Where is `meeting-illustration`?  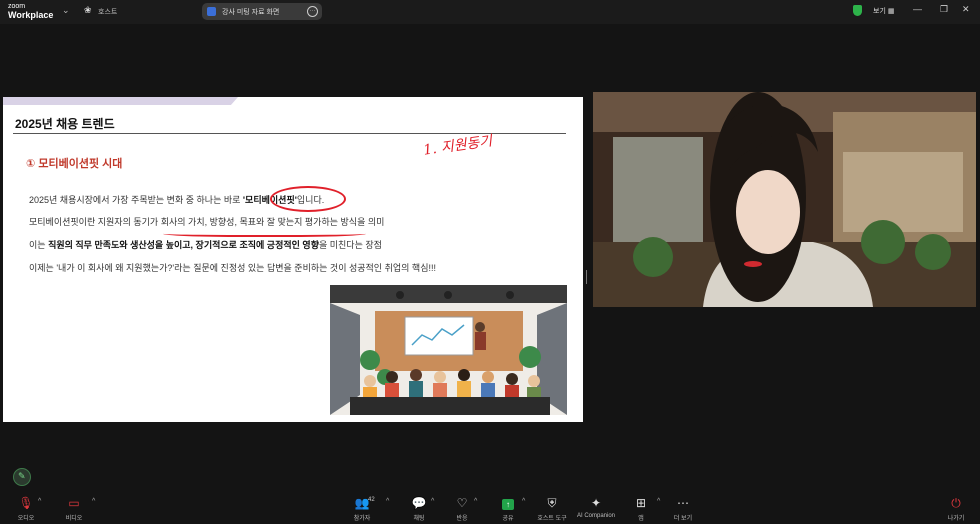 meeting-illustration is located at coordinates (448, 350).